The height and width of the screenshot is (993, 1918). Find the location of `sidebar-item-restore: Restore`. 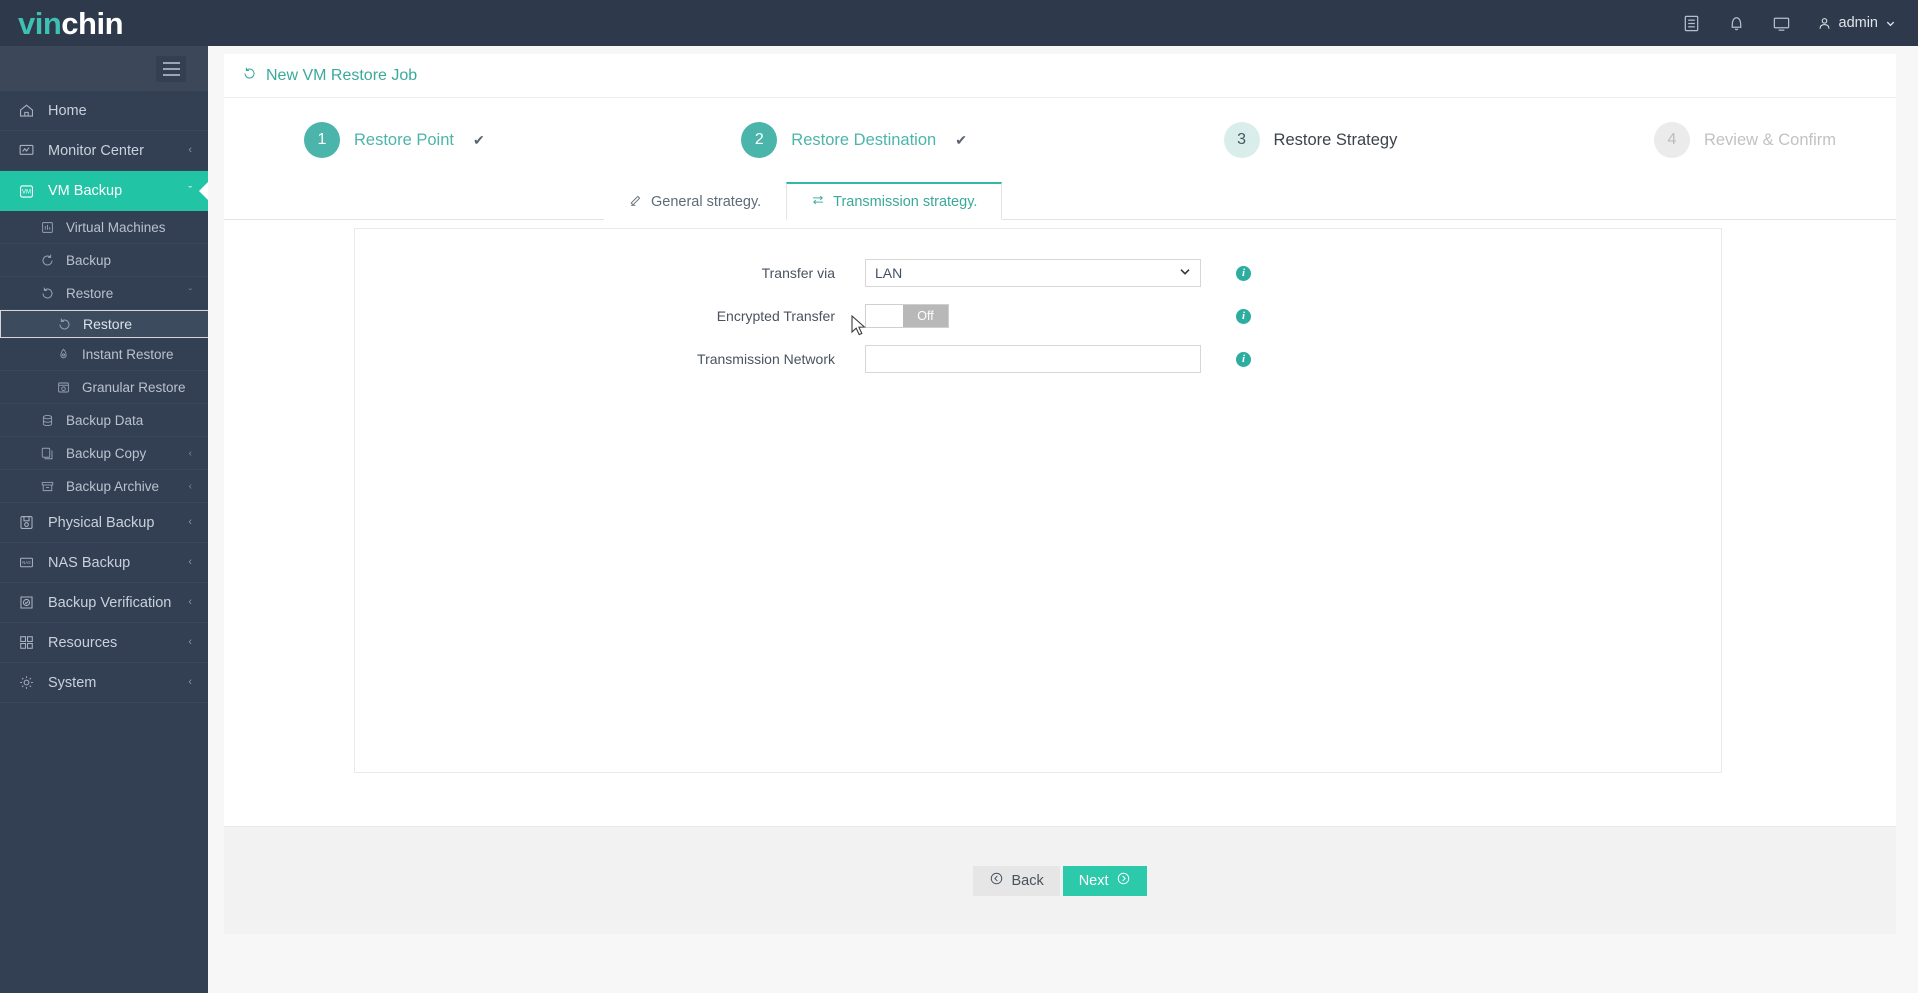

sidebar-item-restore: Restore is located at coordinates (104, 324).